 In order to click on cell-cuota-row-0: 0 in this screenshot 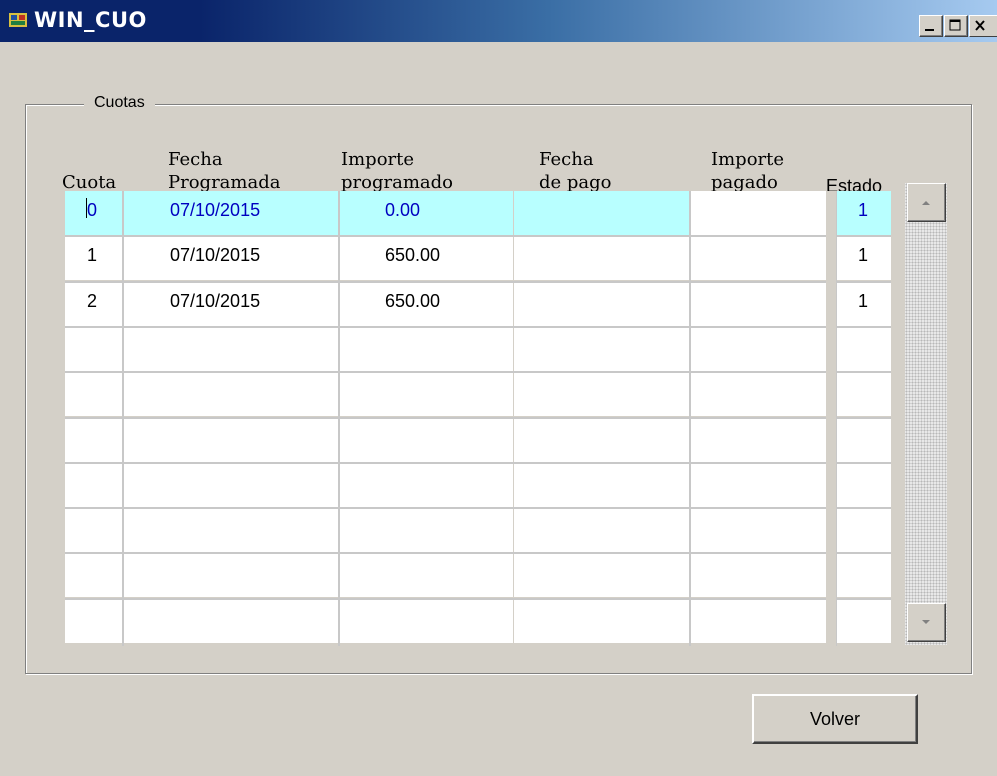, I will do `click(93, 213)`.